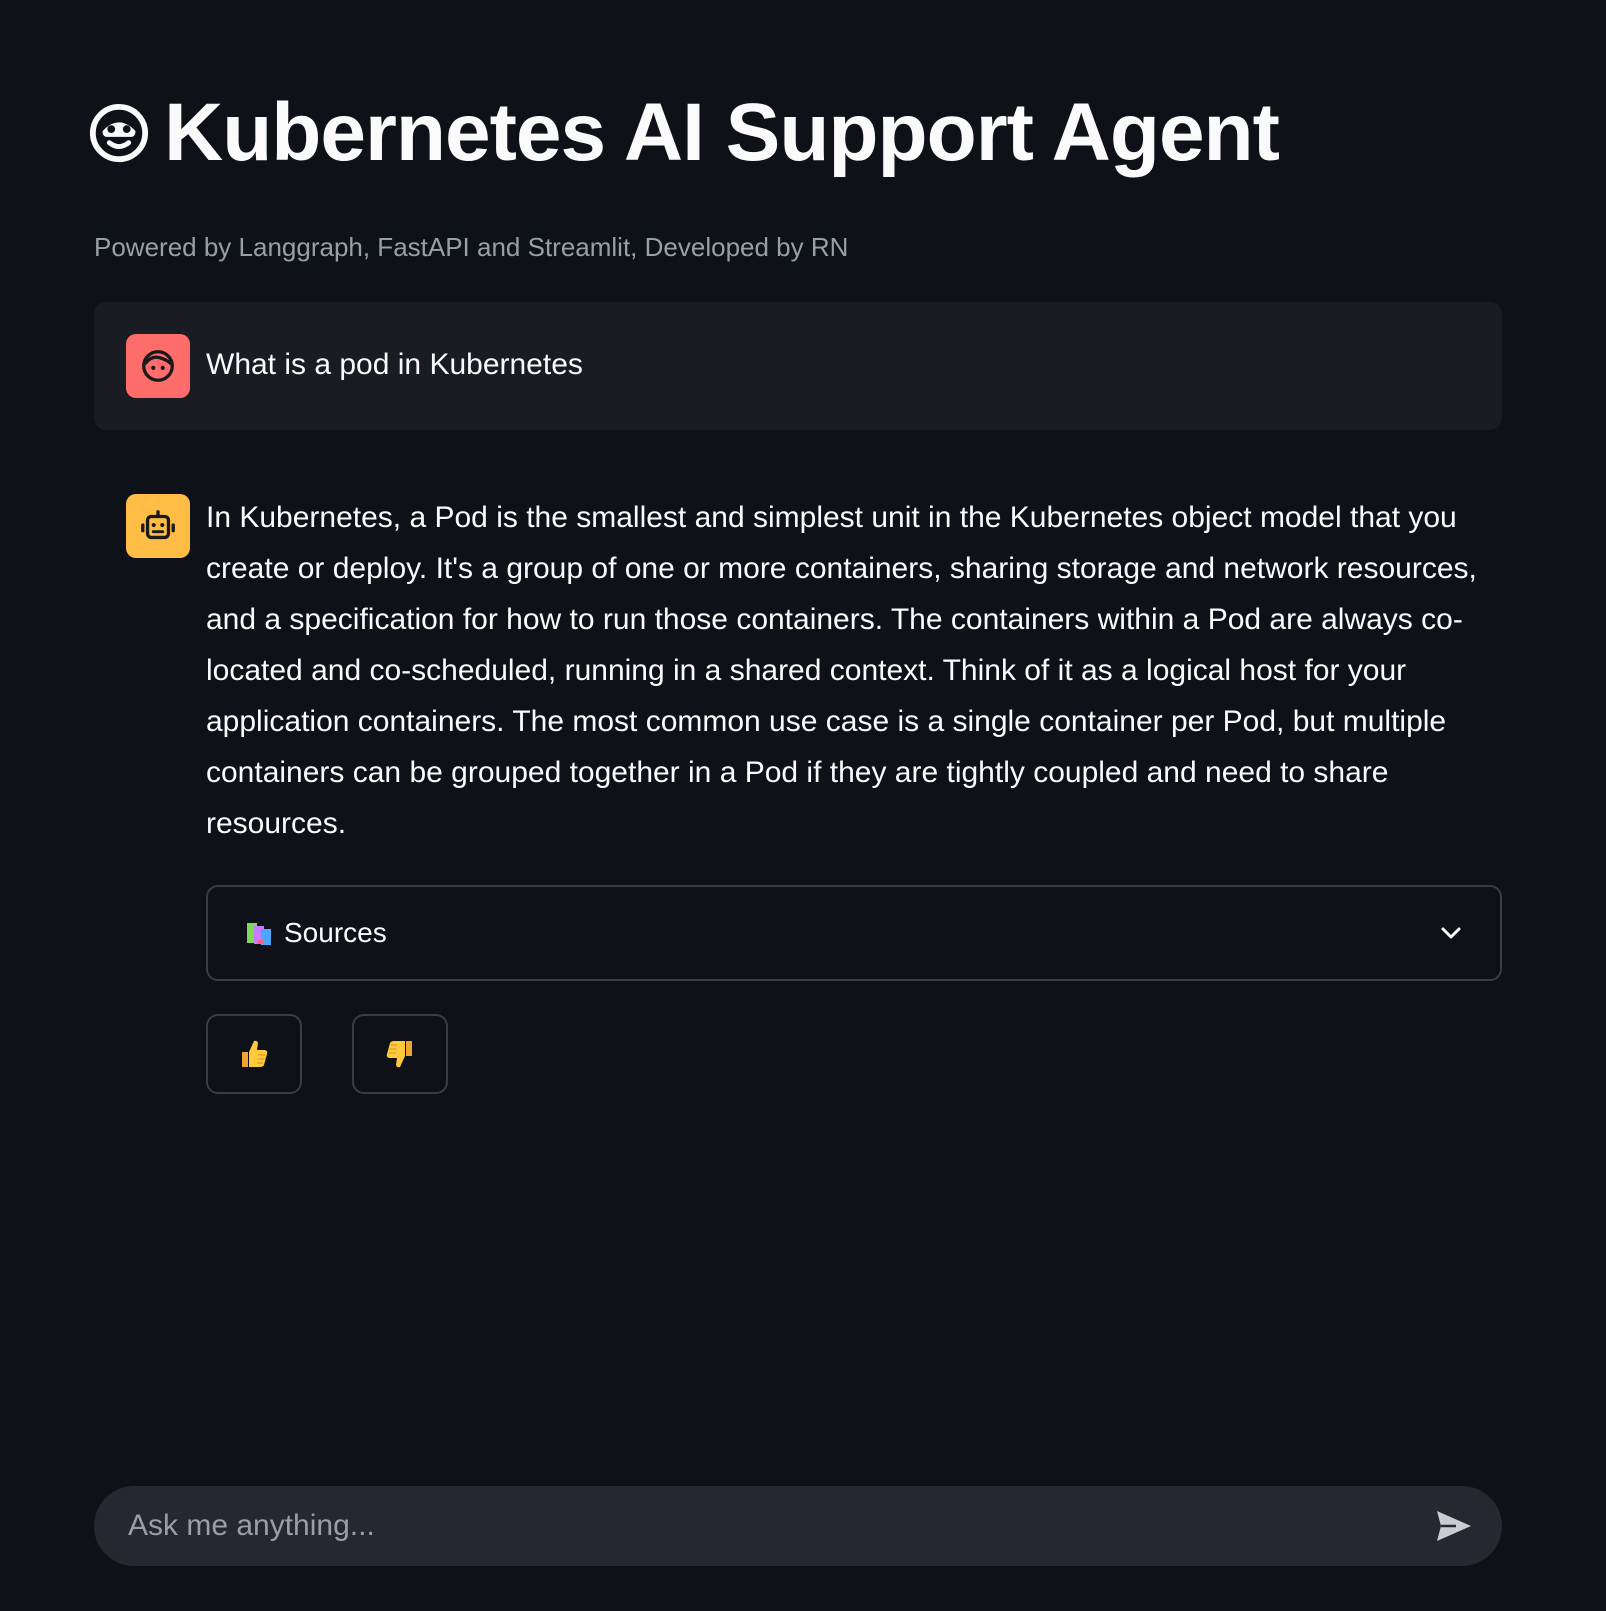 This screenshot has height=1611, width=1606. Describe the element at coordinates (335, 932) in the screenshot. I see `sources-expander-label: Sources` at that location.